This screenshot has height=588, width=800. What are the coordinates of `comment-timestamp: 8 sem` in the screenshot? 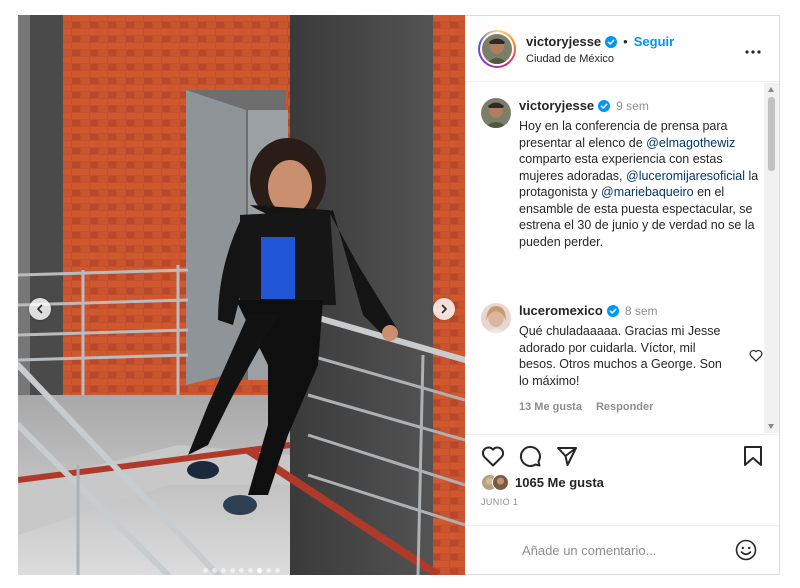 It's located at (641, 311).